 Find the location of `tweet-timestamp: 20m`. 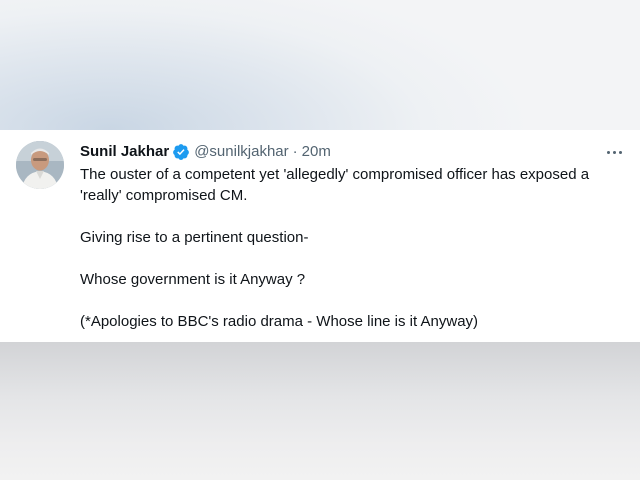

tweet-timestamp: 20m is located at coordinates (316, 152).